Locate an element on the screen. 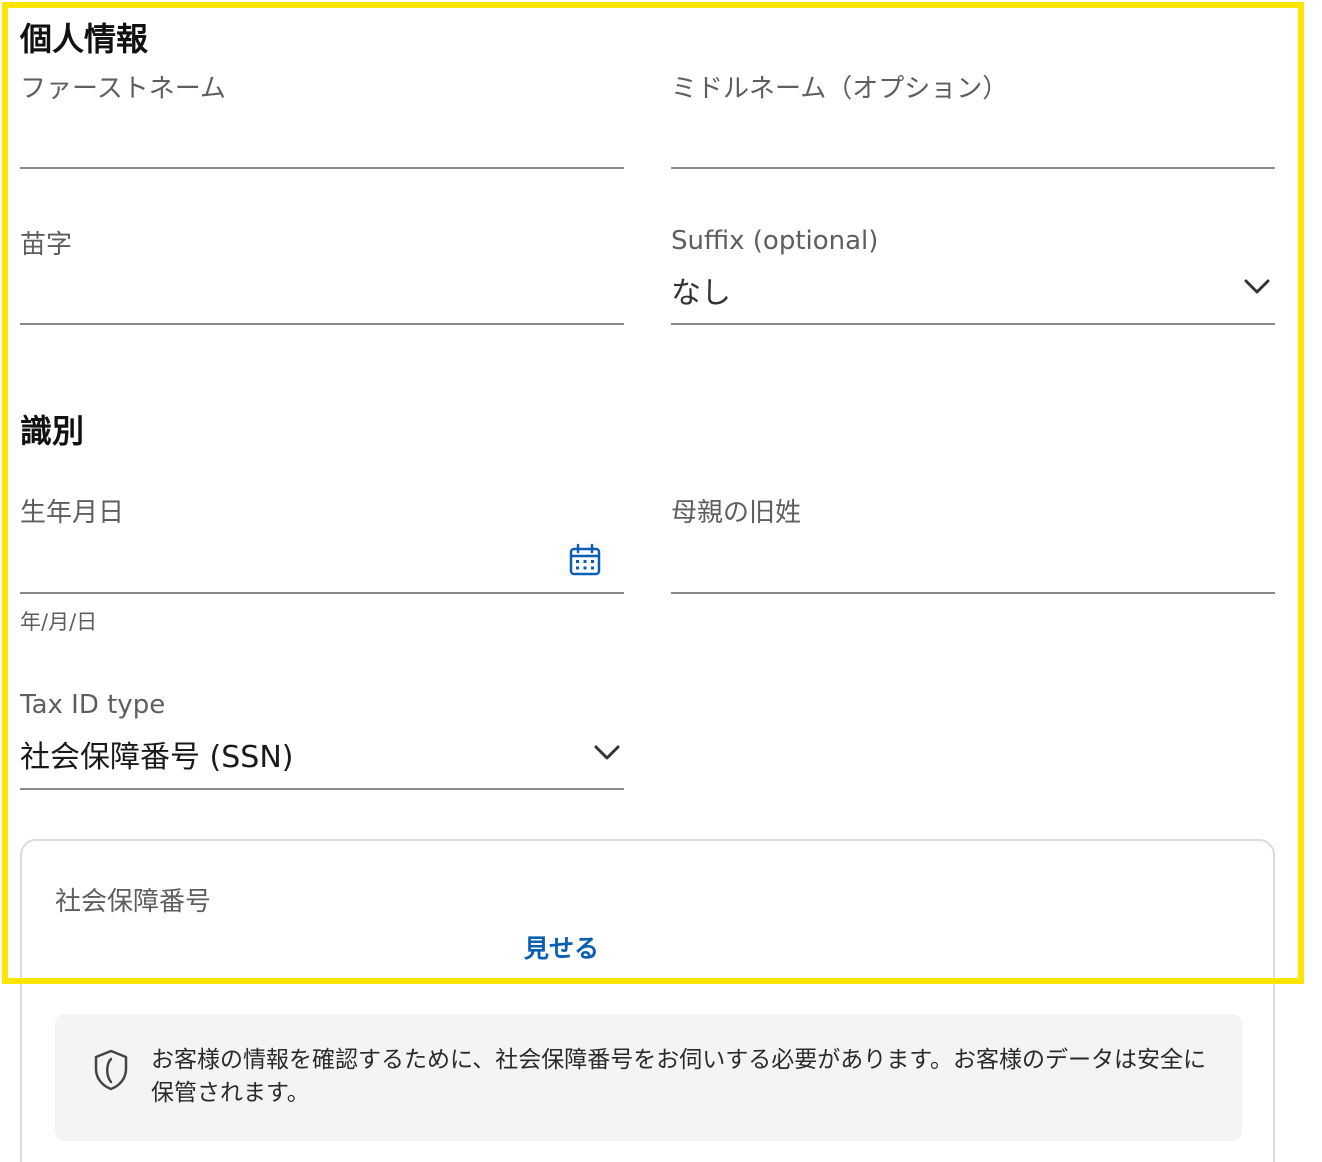 This screenshot has height=1162, width=1322. last-name-field: 苗字 is located at coordinates (322, 276).